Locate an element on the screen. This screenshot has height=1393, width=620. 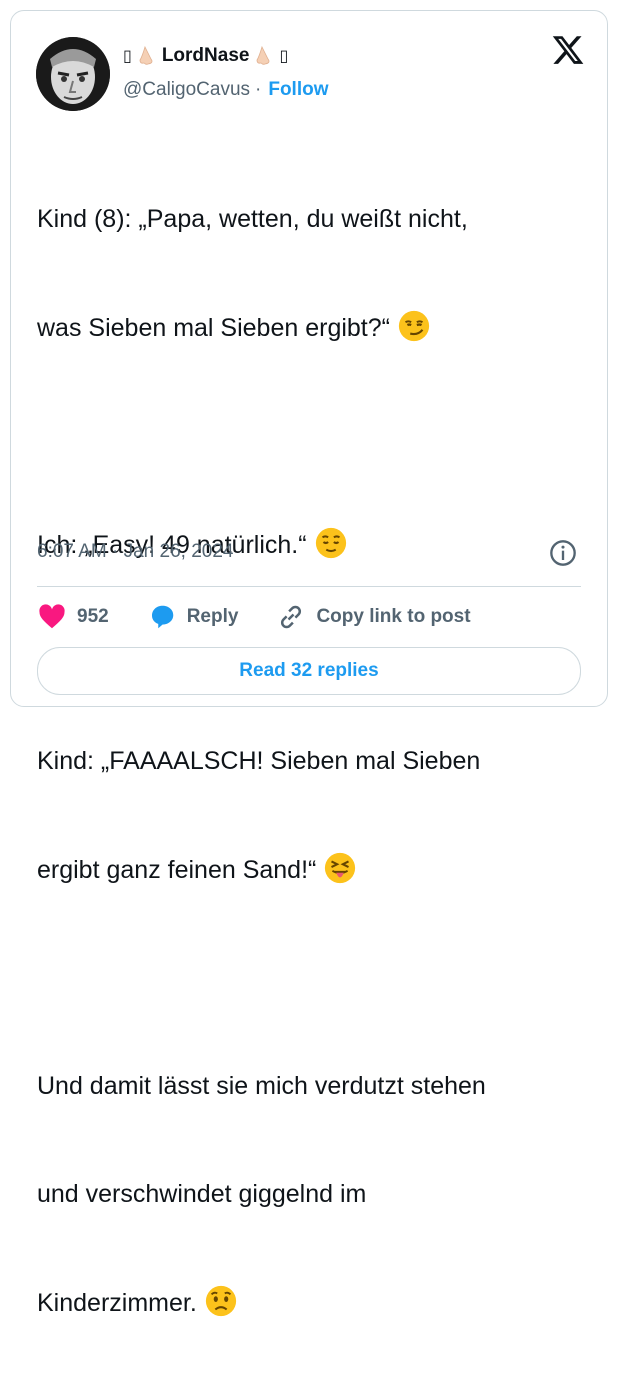
reply-label: Reply is located at coordinates (212, 616).